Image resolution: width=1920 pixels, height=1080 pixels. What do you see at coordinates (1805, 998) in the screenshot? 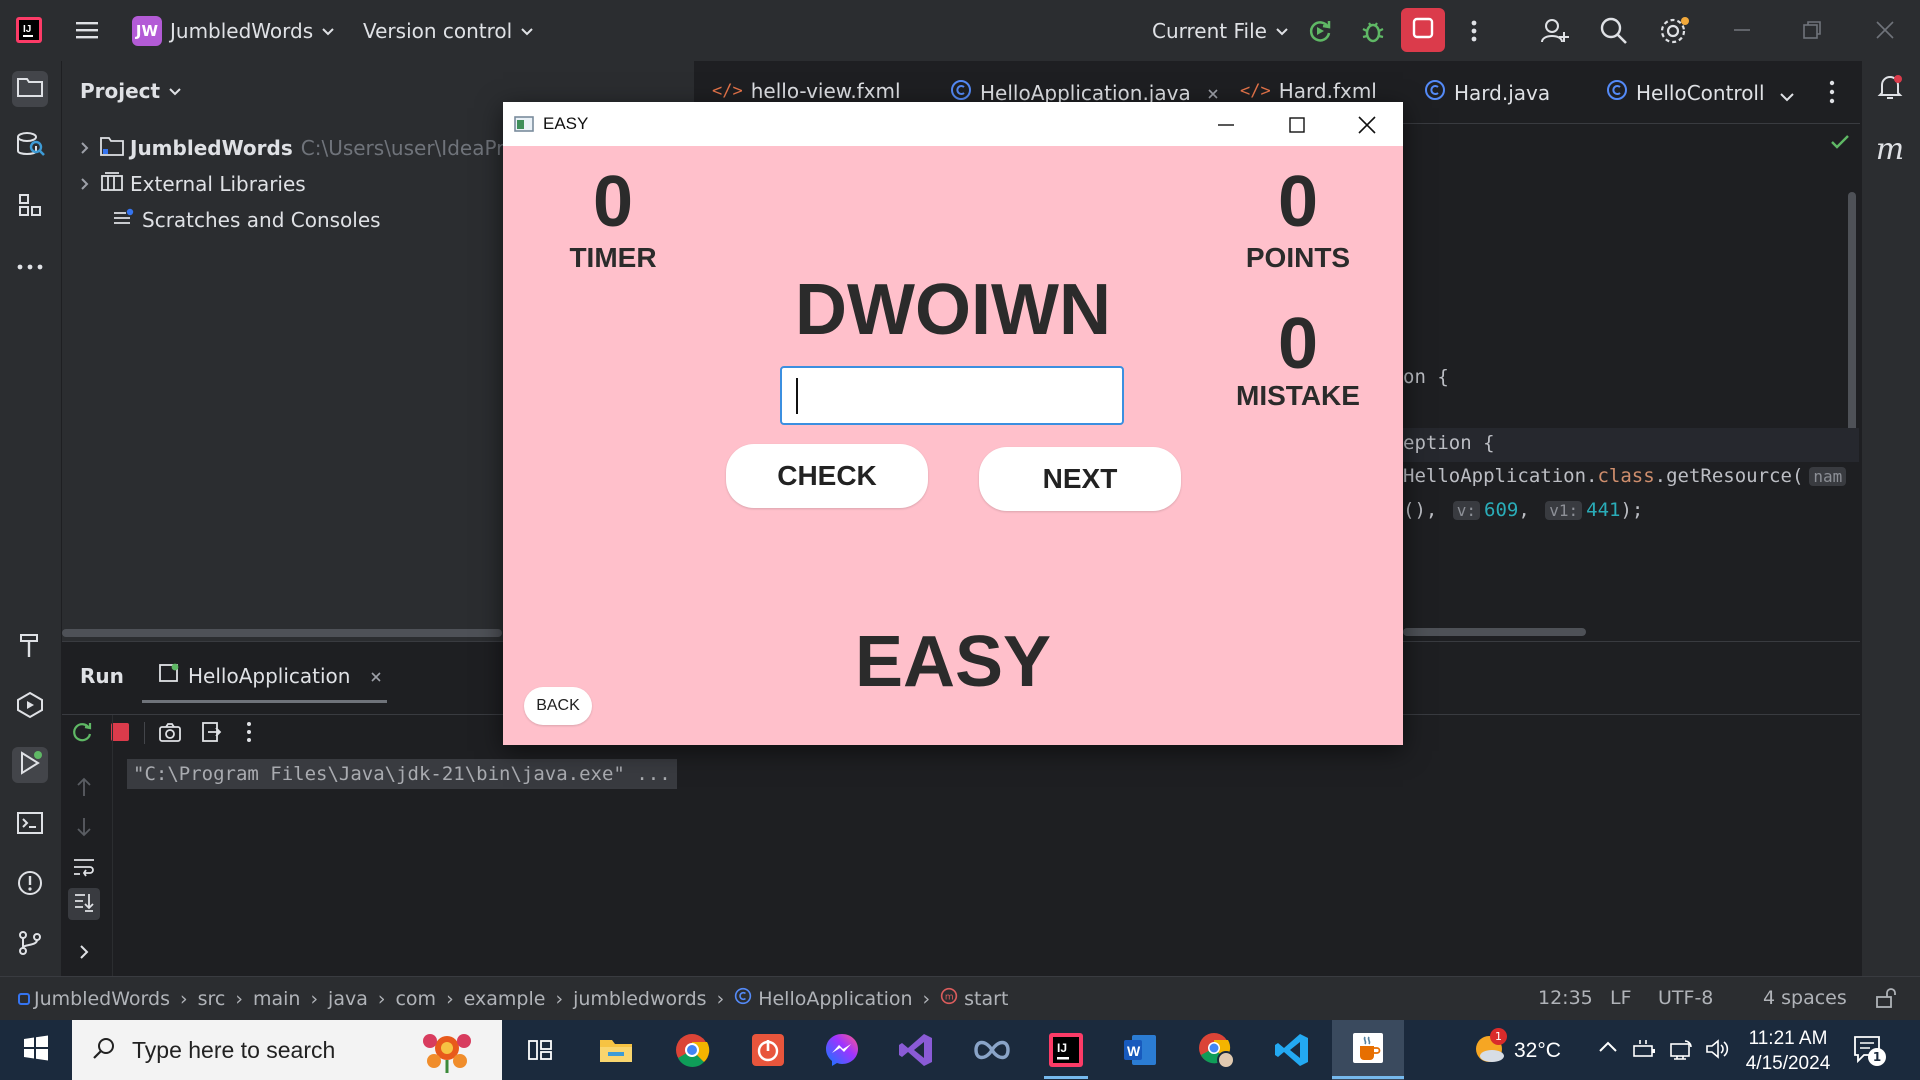
I see `indent-setting: 4 spaces` at bounding box center [1805, 998].